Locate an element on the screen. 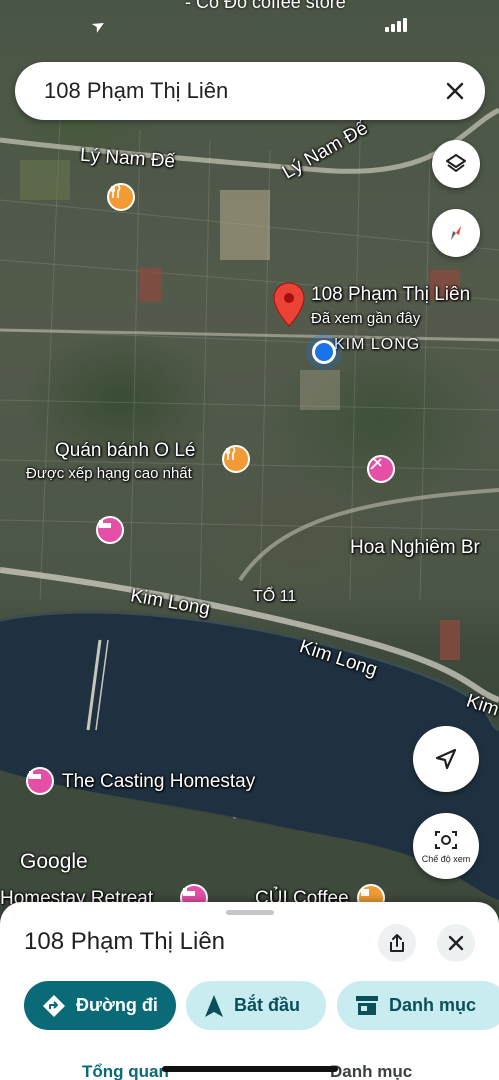  compass-button is located at coordinates (456, 233).